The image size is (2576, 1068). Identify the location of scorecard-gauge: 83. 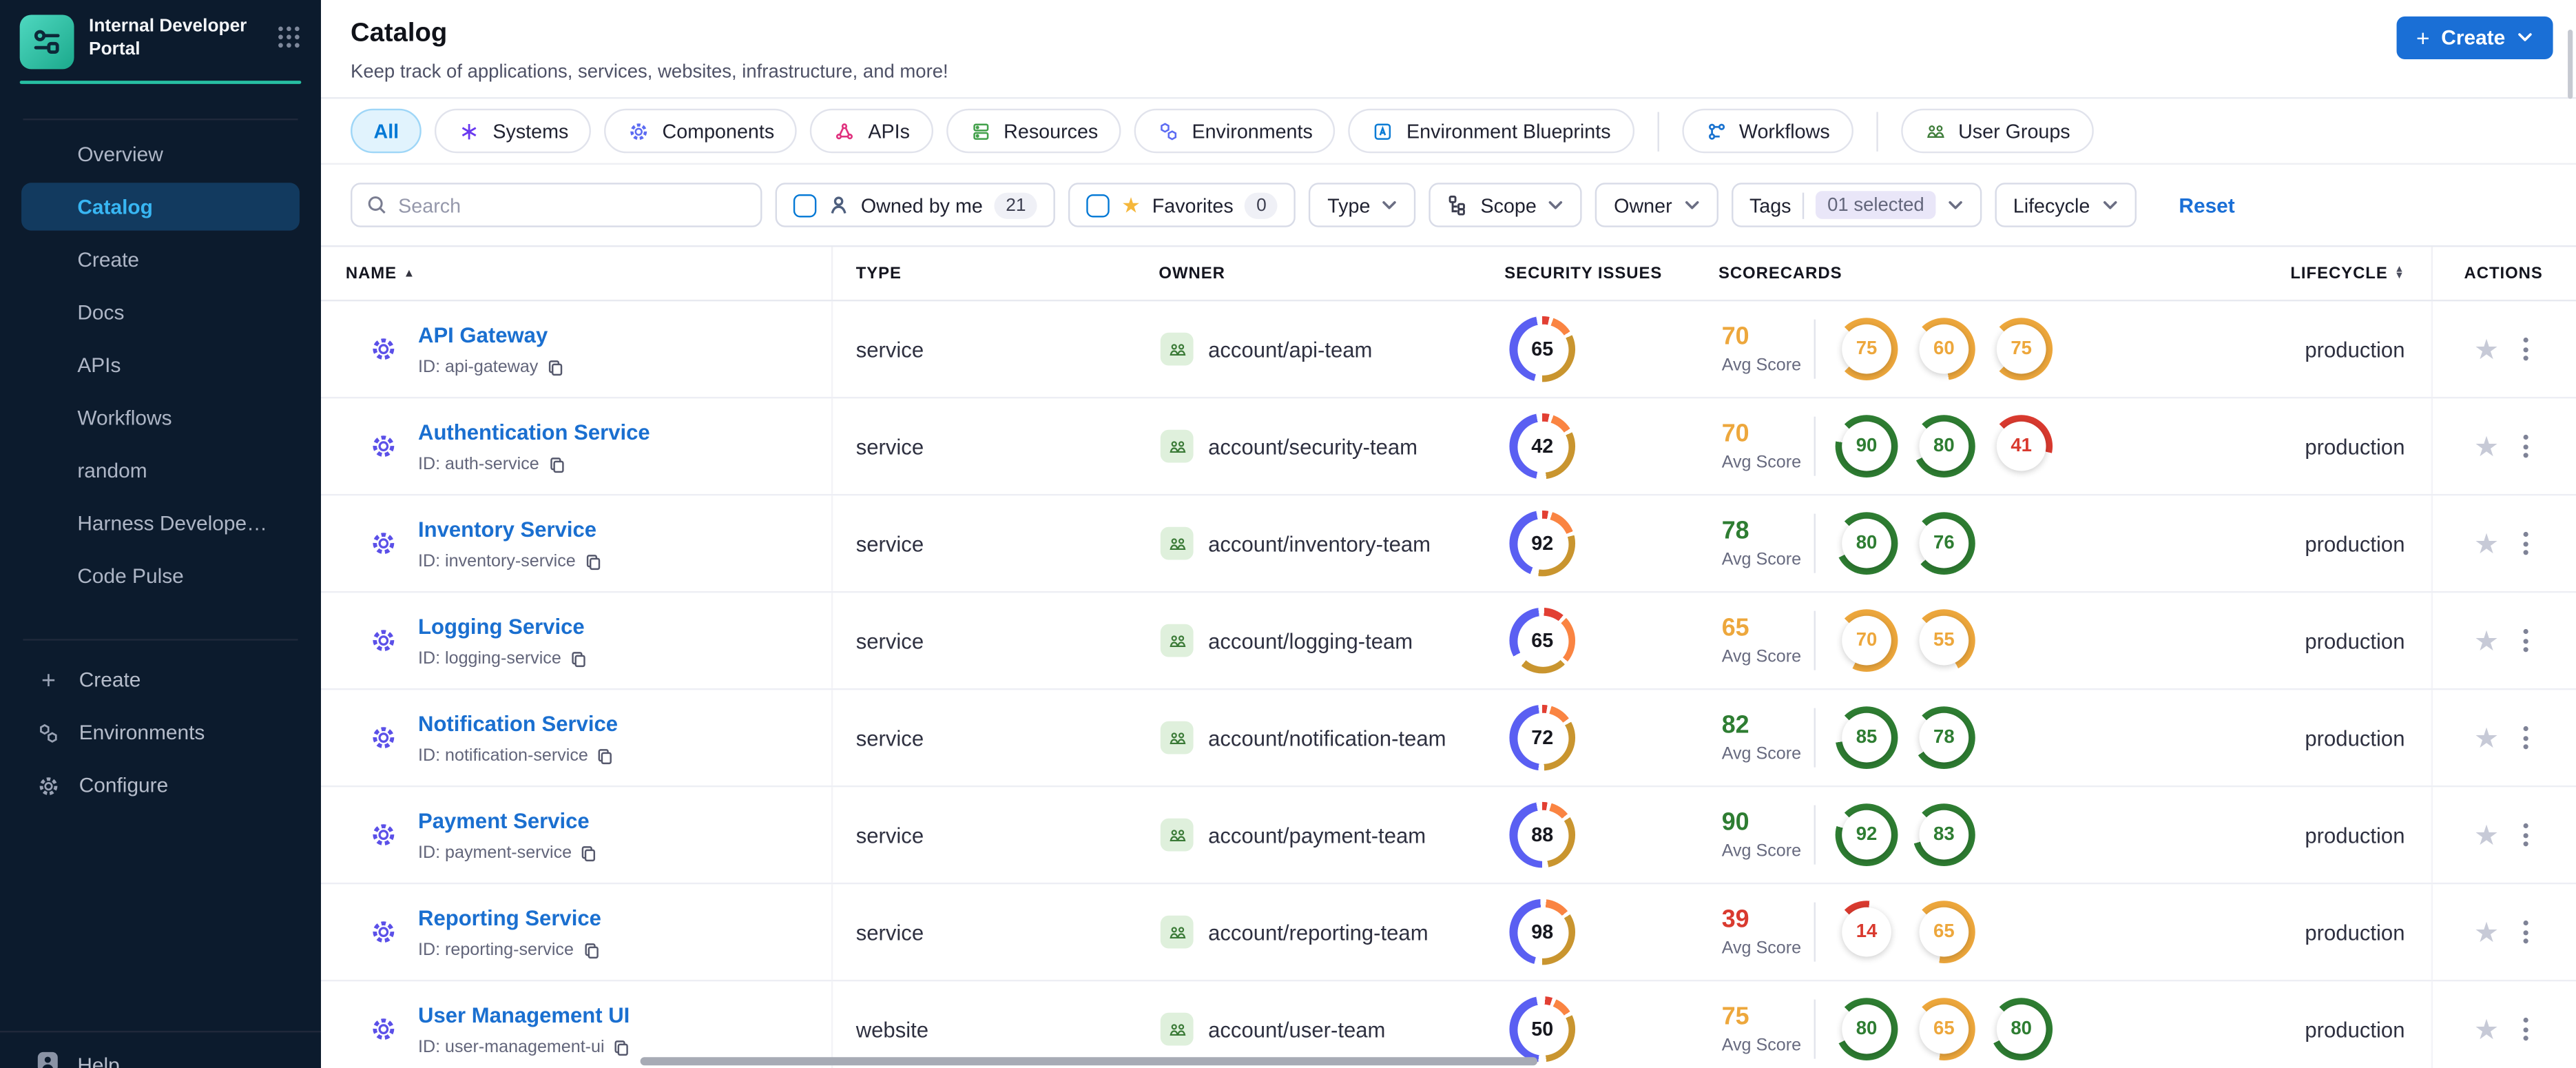
(1943, 835).